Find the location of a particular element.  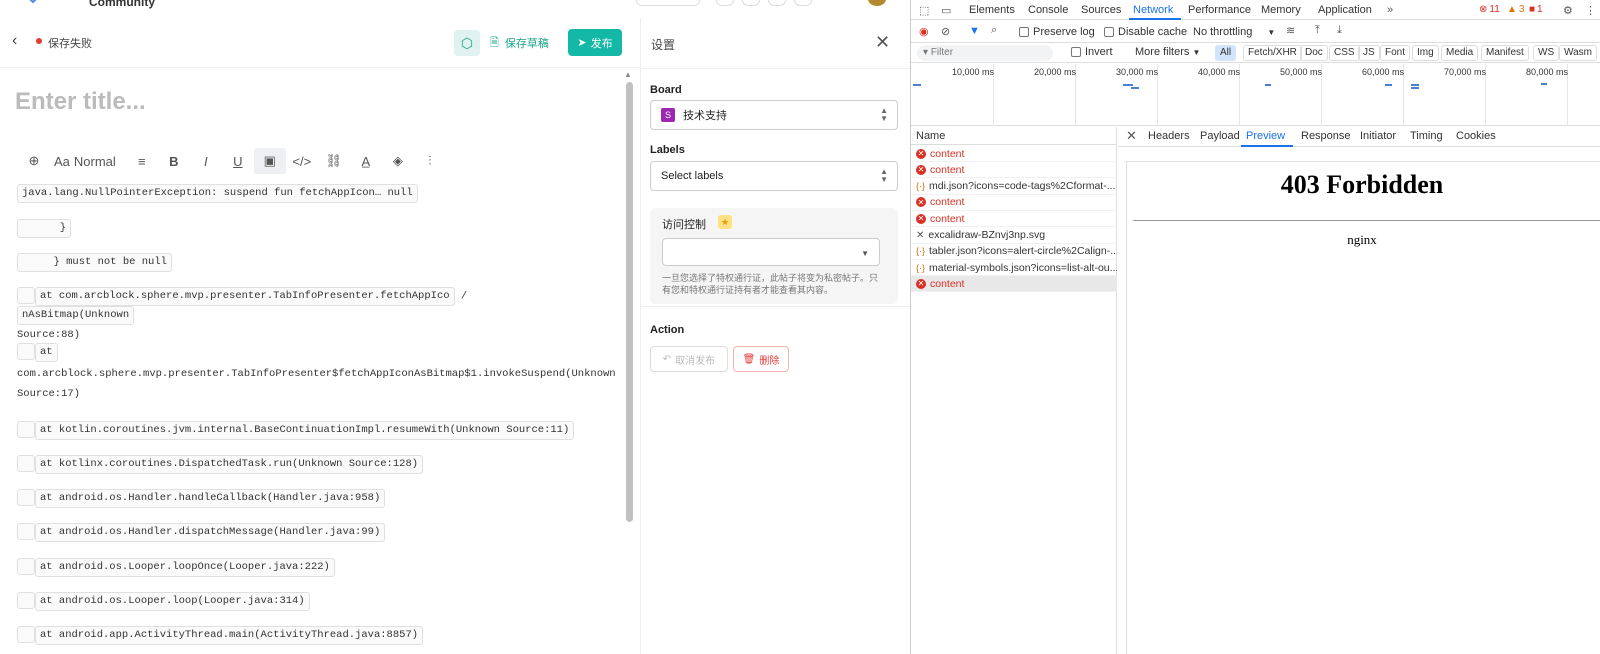

delete-button: 🗑 删除 is located at coordinates (761, 359).